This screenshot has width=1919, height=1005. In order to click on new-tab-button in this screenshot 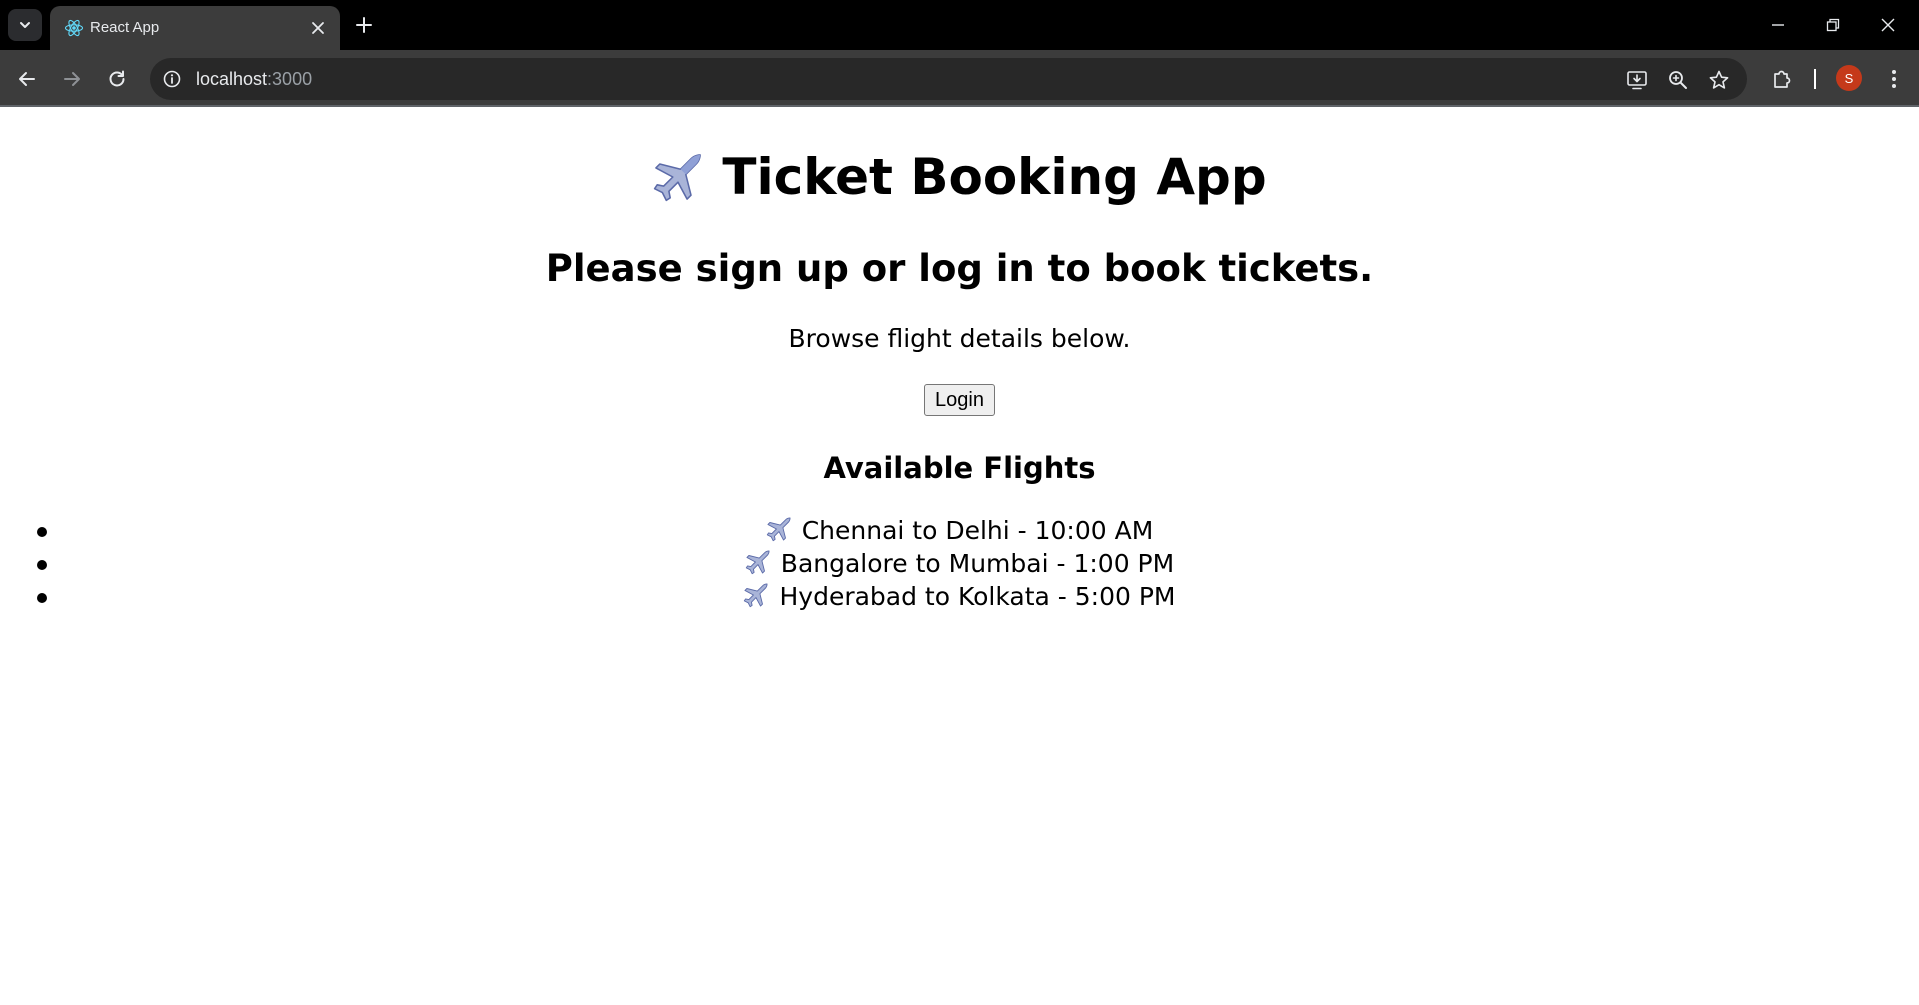, I will do `click(364, 25)`.